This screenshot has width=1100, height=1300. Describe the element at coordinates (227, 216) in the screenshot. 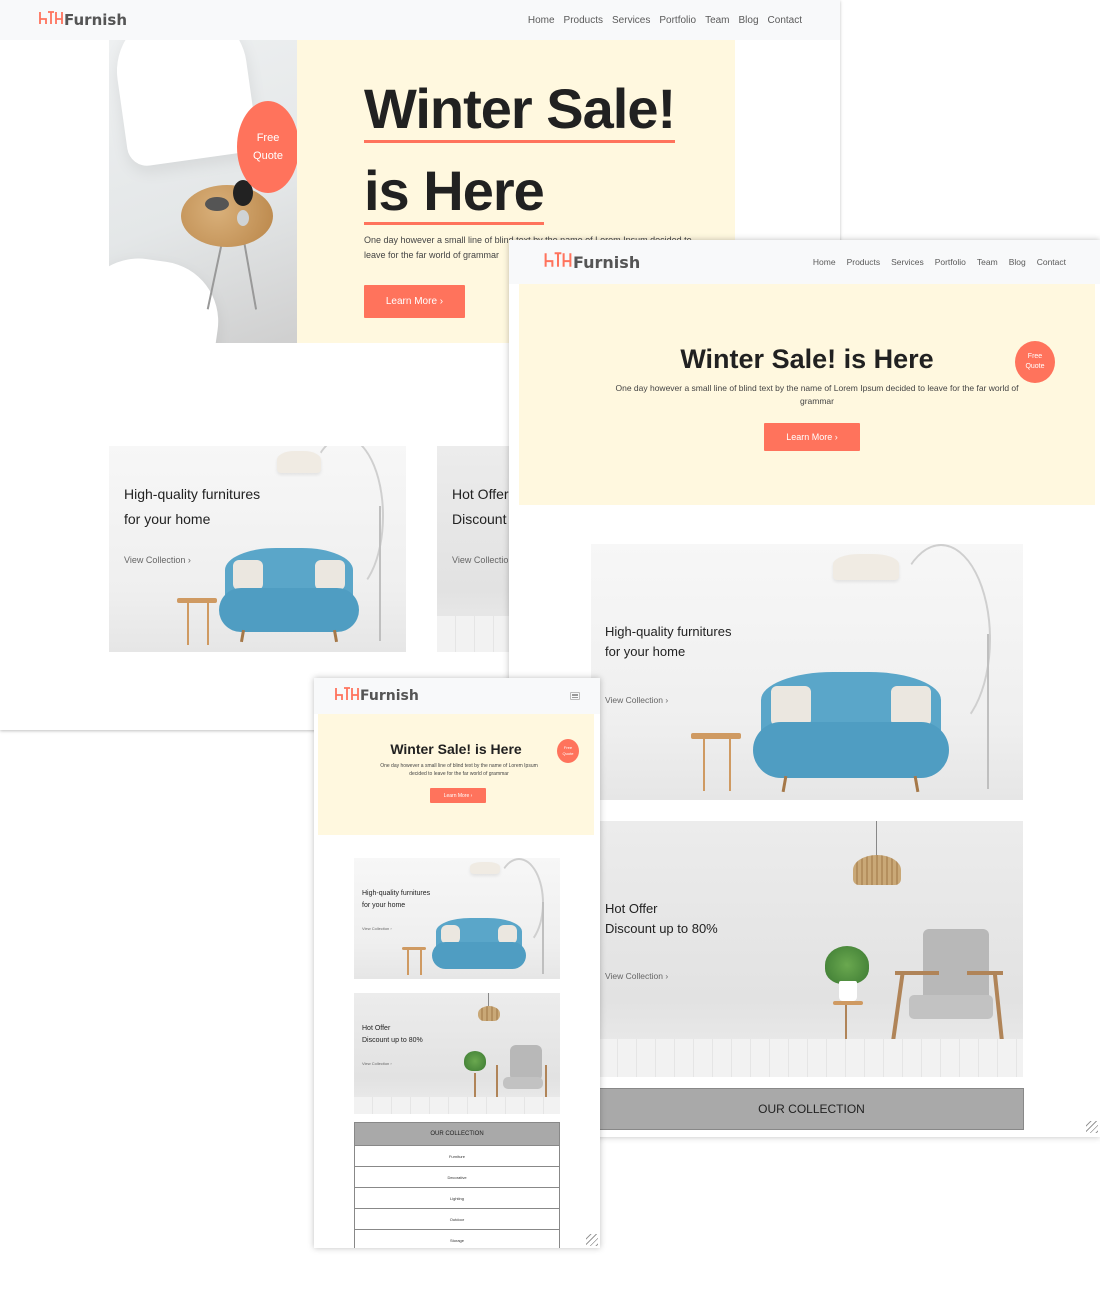

I see `table-image` at that location.